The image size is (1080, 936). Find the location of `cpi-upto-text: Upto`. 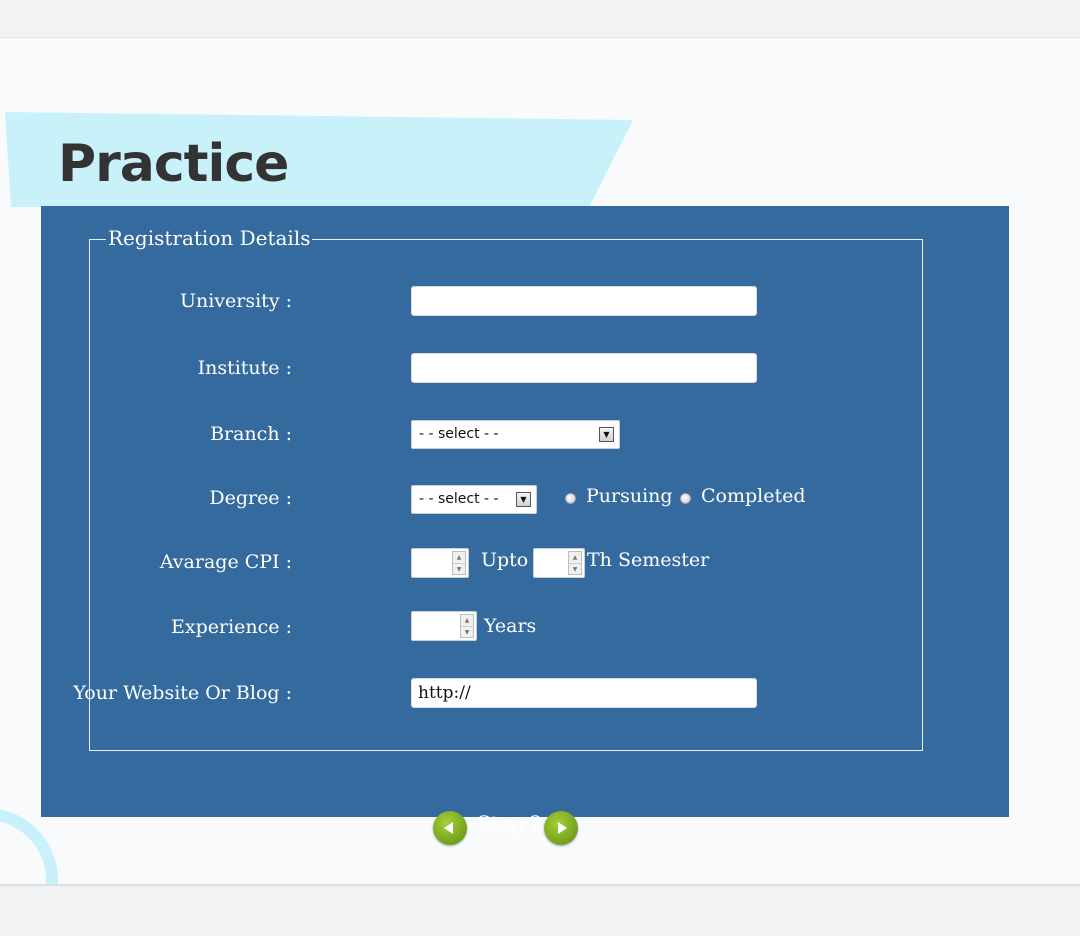

cpi-upto-text: Upto is located at coordinates (505, 560).